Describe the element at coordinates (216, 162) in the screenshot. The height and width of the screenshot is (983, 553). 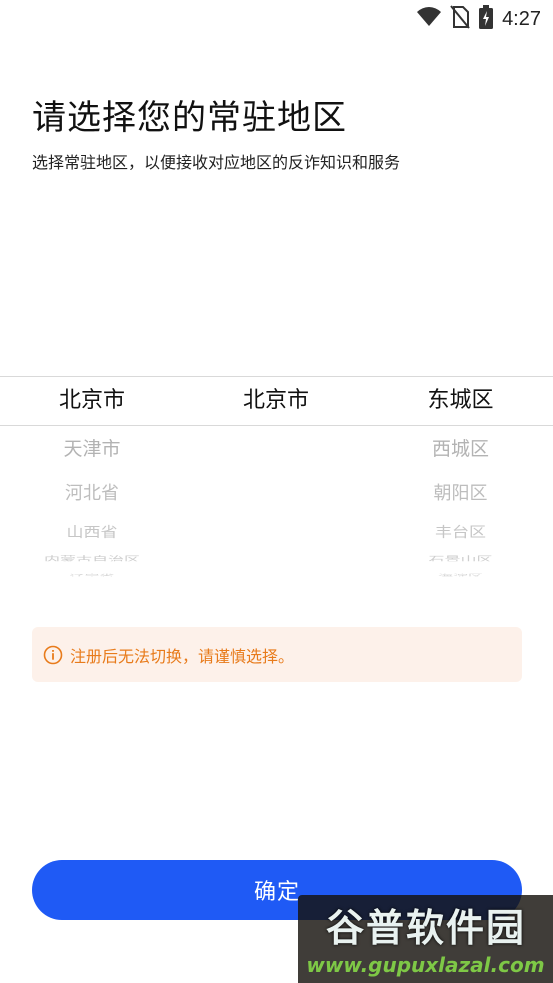
I see `page-subtitle: 选择常驻地区，以便接收对应地区的反诈知识和服务` at that location.